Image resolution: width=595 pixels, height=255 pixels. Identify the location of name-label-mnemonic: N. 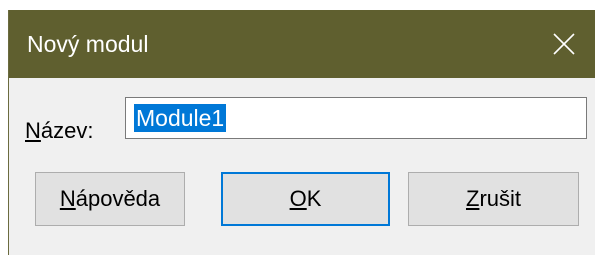
(33, 130).